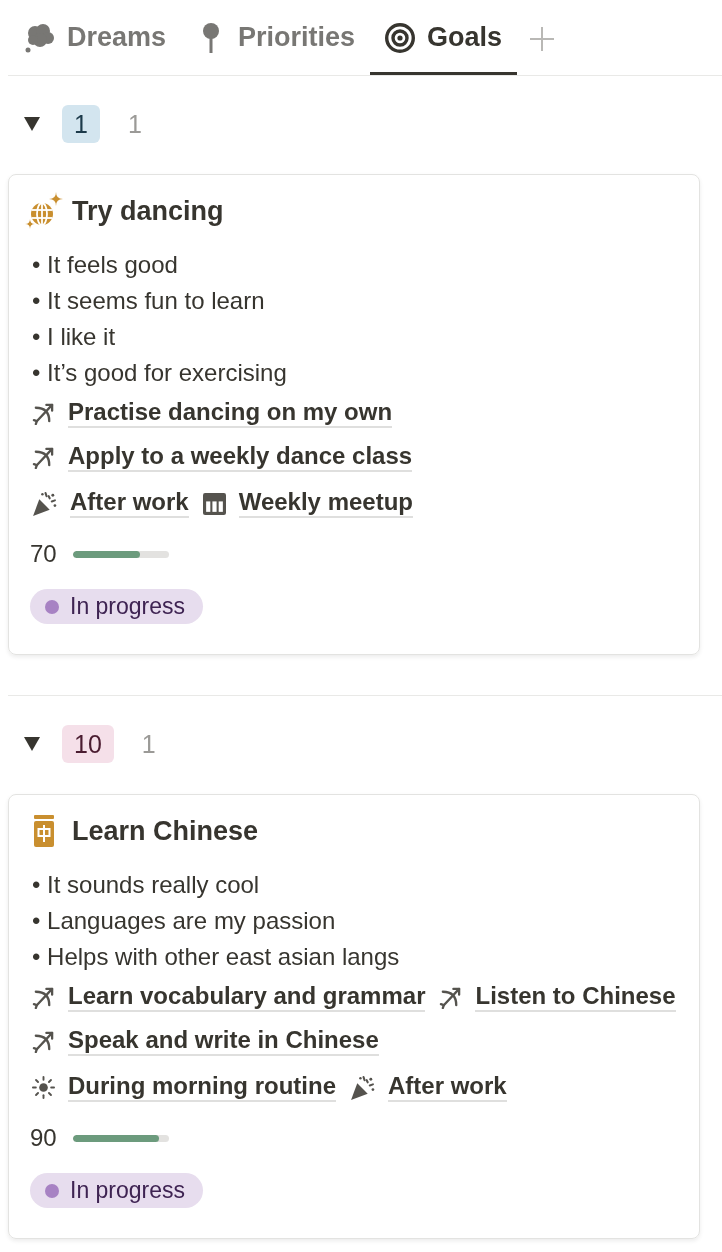  I want to click on card-title: Try dancing, so click(148, 211).